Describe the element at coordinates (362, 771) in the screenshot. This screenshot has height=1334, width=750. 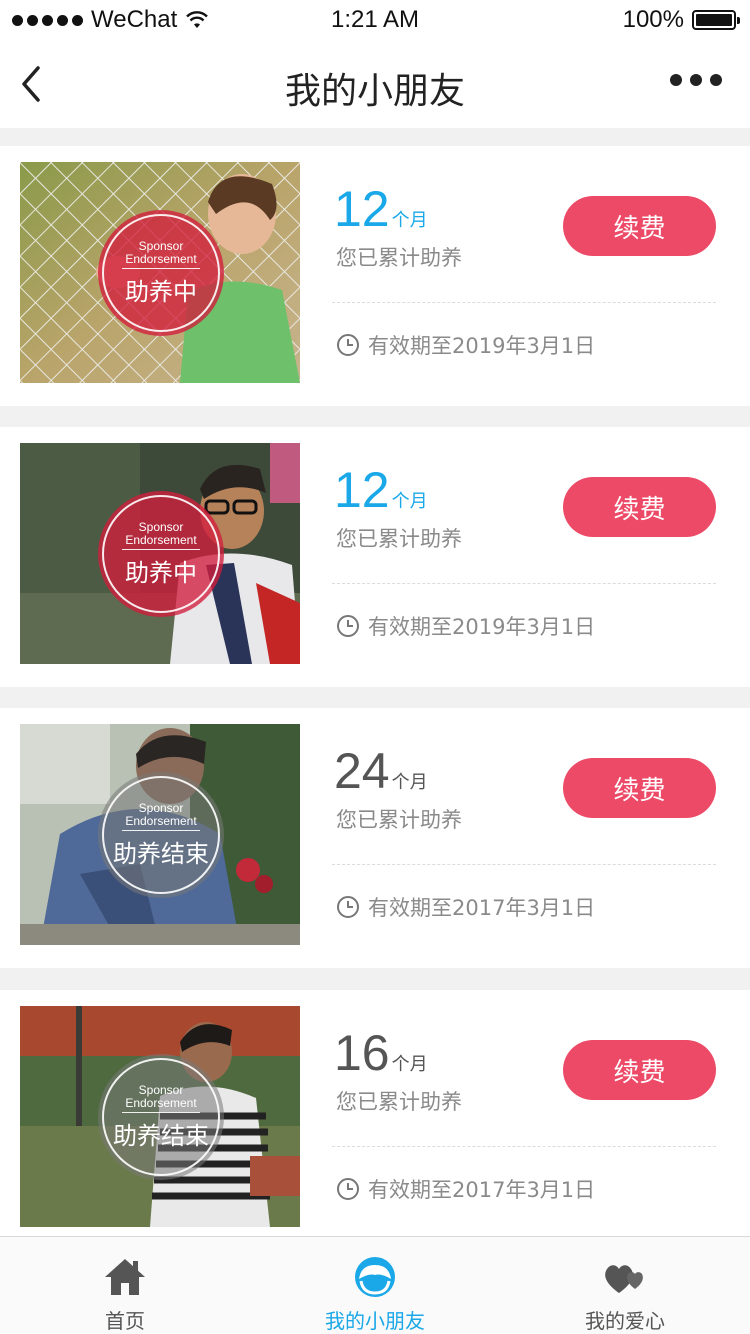
I see `months-value: 24` at that location.